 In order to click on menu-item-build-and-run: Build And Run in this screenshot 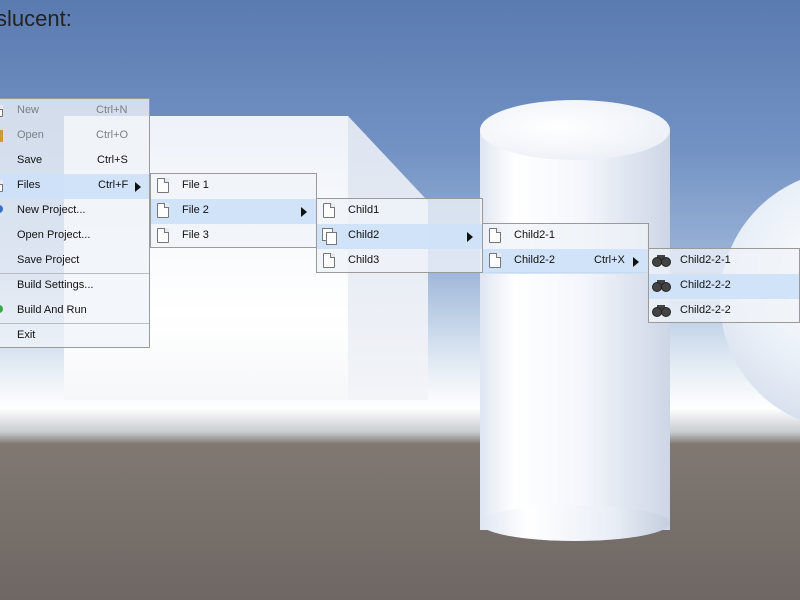, I will do `click(74, 311)`.